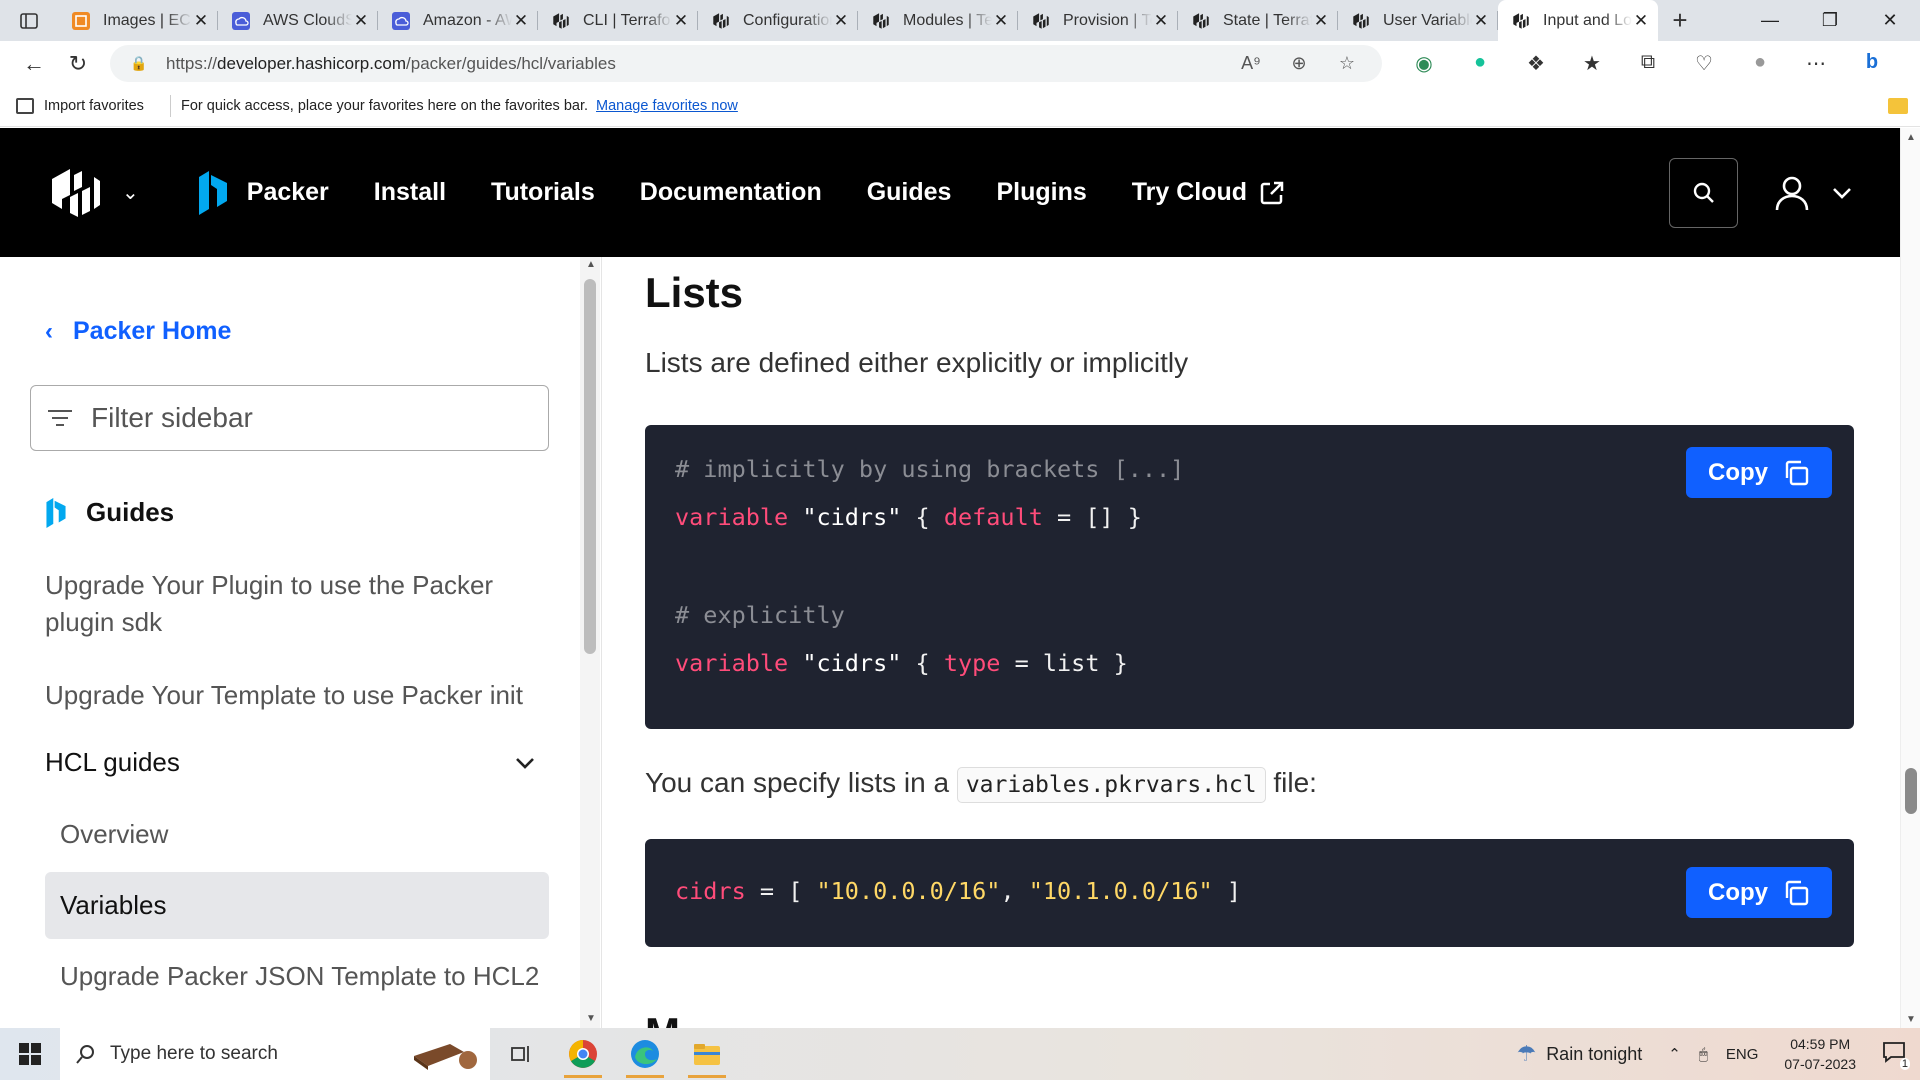 The image size is (1920, 1080). Describe the element at coordinates (591, 264) in the screenshot. I see `sidebar-scroll-up-icon: ▲` at that location.